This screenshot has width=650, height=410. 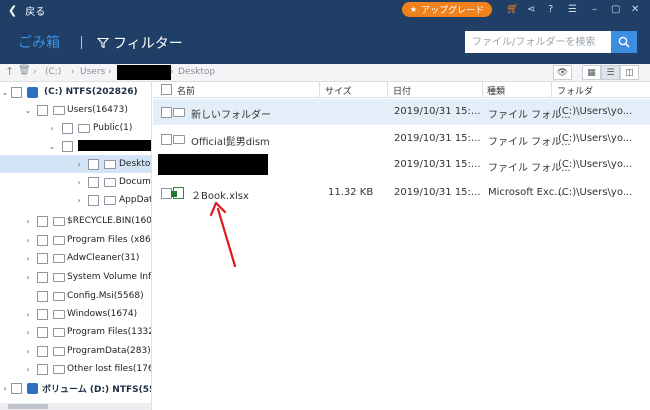 I want to click on breadcrumb-chevron-icon: ›, so click(x=35, y=72).